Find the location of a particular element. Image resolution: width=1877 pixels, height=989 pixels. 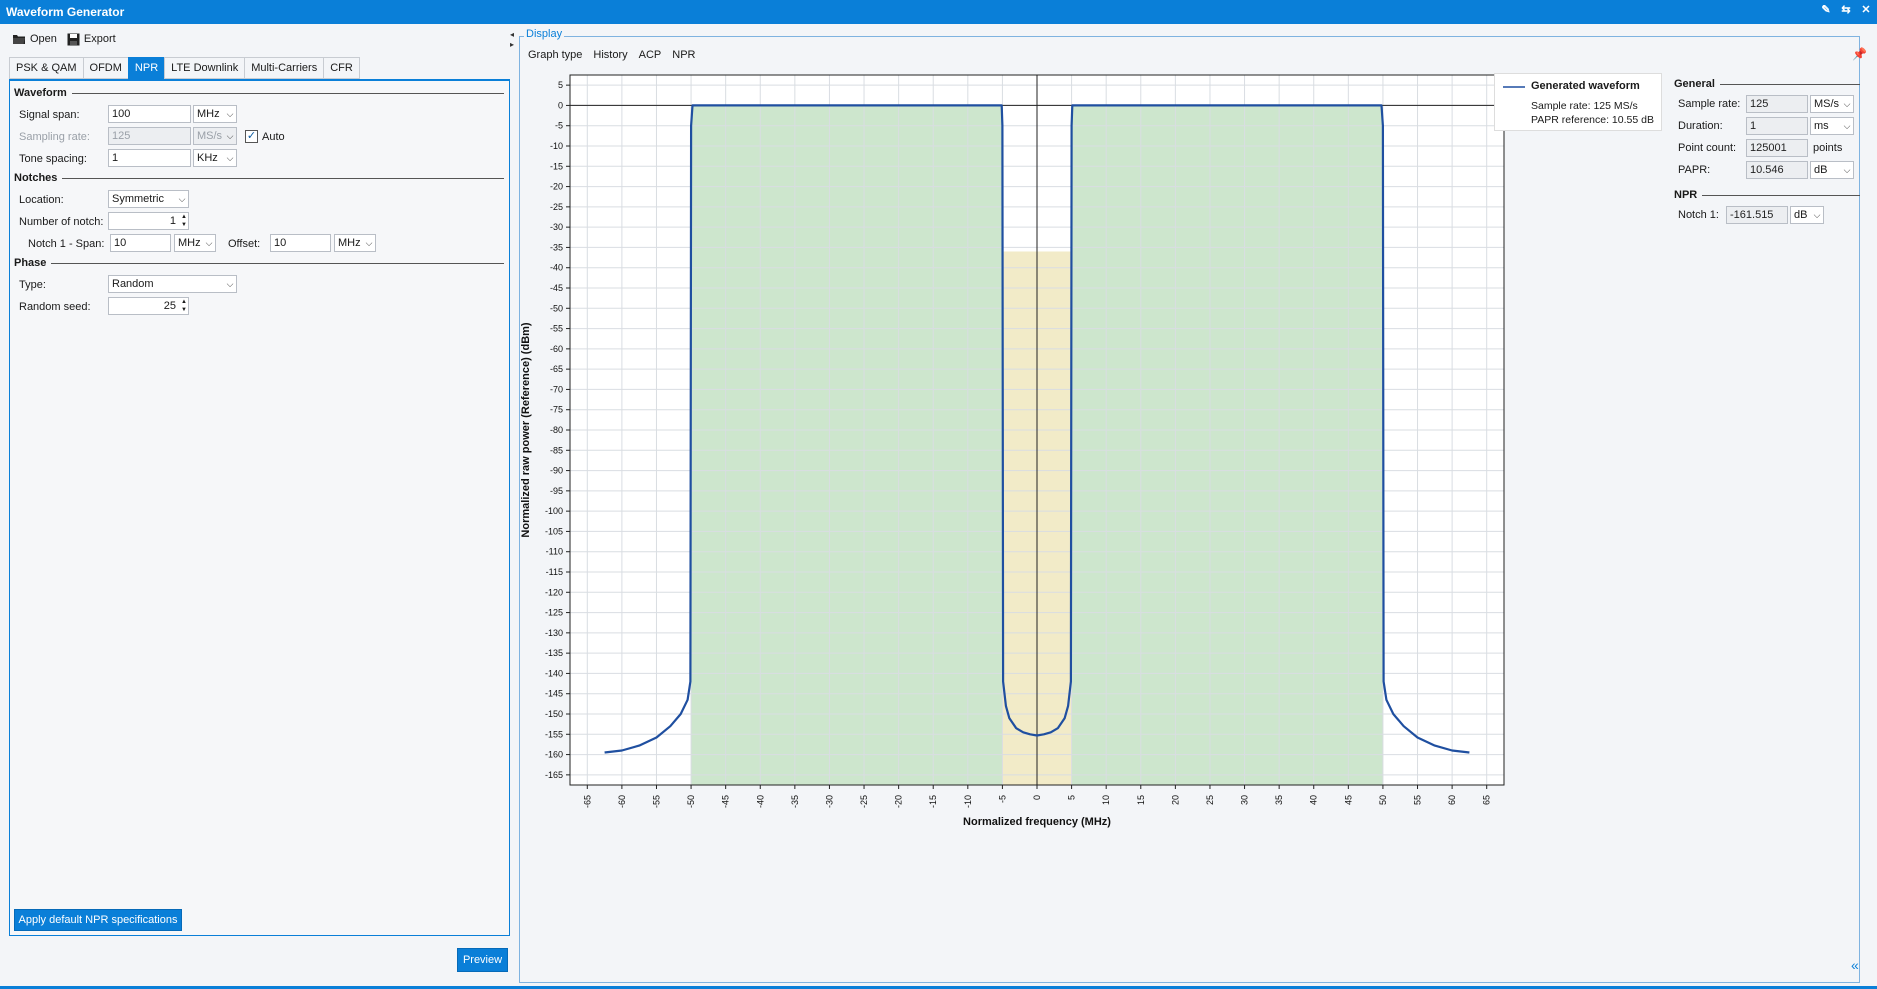

y-tick-label: 0 is located at coordinates (560, 105).